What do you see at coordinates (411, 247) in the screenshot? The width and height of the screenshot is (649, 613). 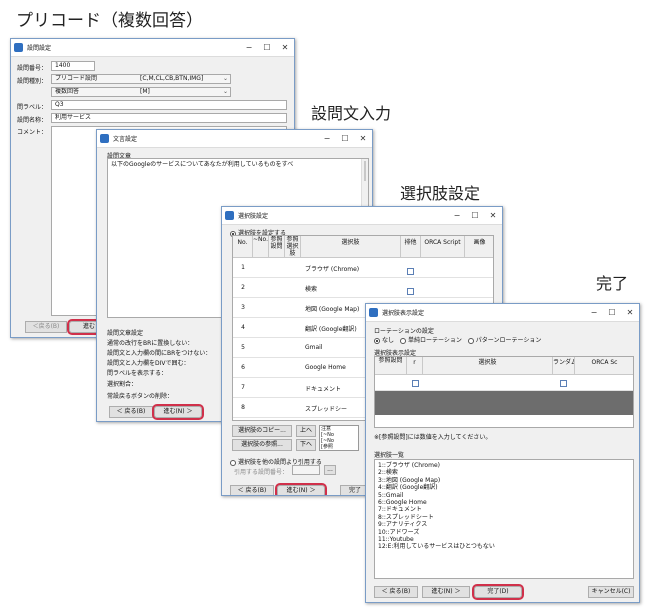 I see `col-header-exclusive: 排他` at bounding box center [411, 247].